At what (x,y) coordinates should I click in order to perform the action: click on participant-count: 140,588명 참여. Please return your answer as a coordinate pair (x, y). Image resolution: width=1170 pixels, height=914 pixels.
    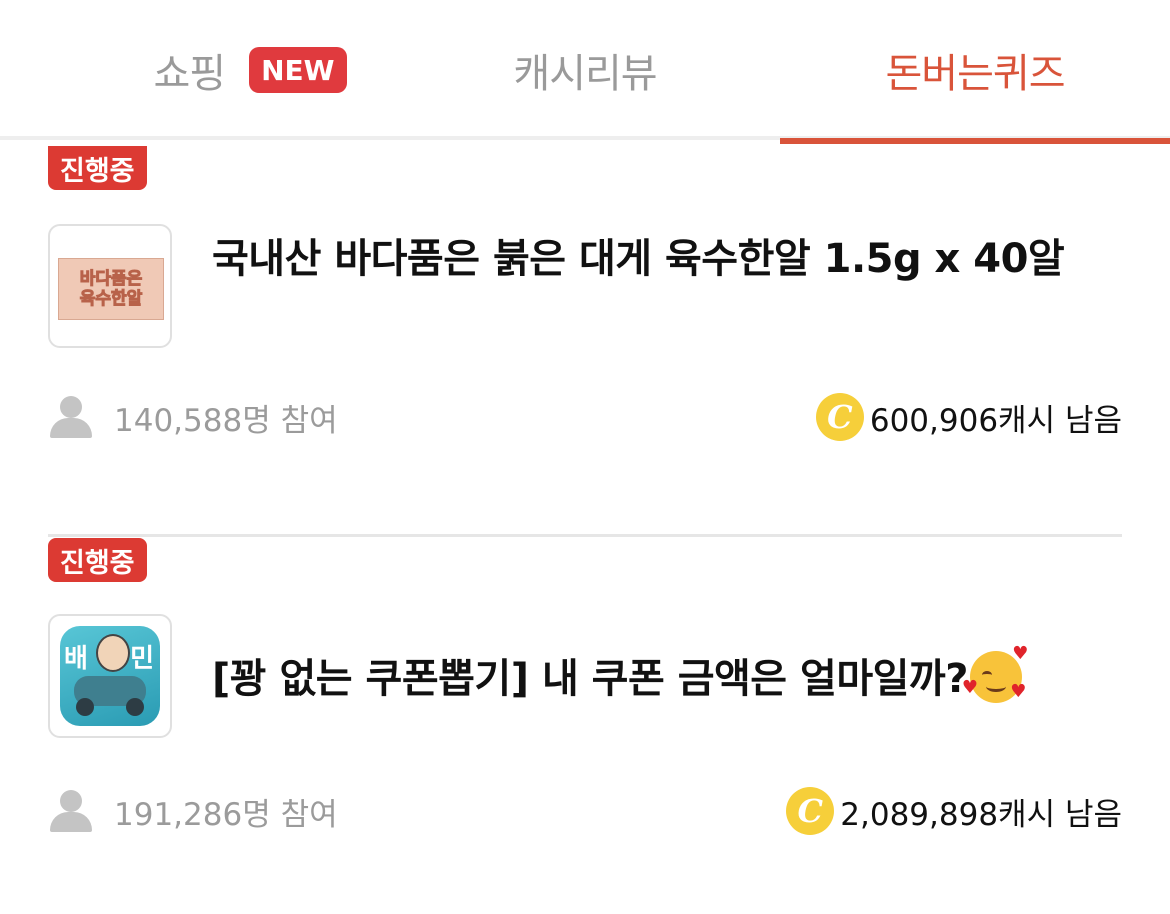
    Looking at the image, I should click on (193, 417).